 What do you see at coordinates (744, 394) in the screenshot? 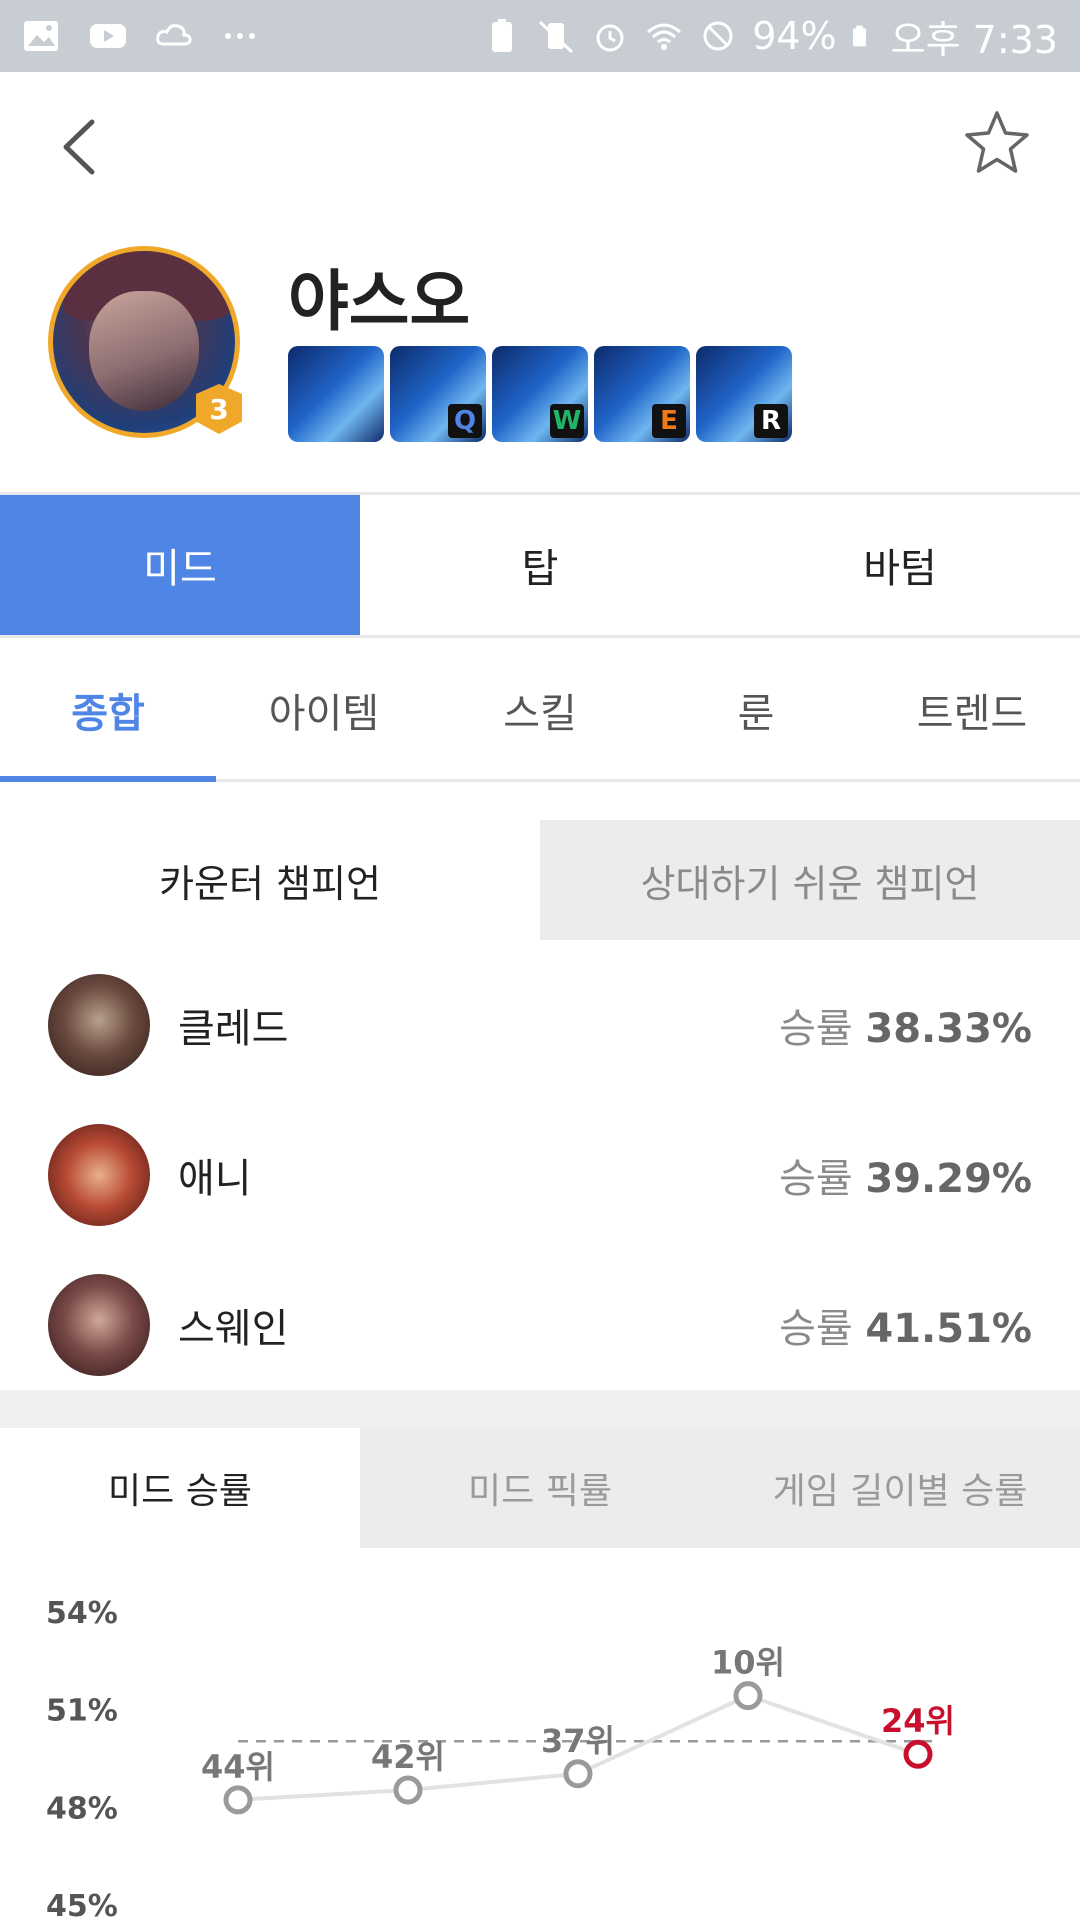
I see `r-skill-icon: R` at bounding box center [744, 394].